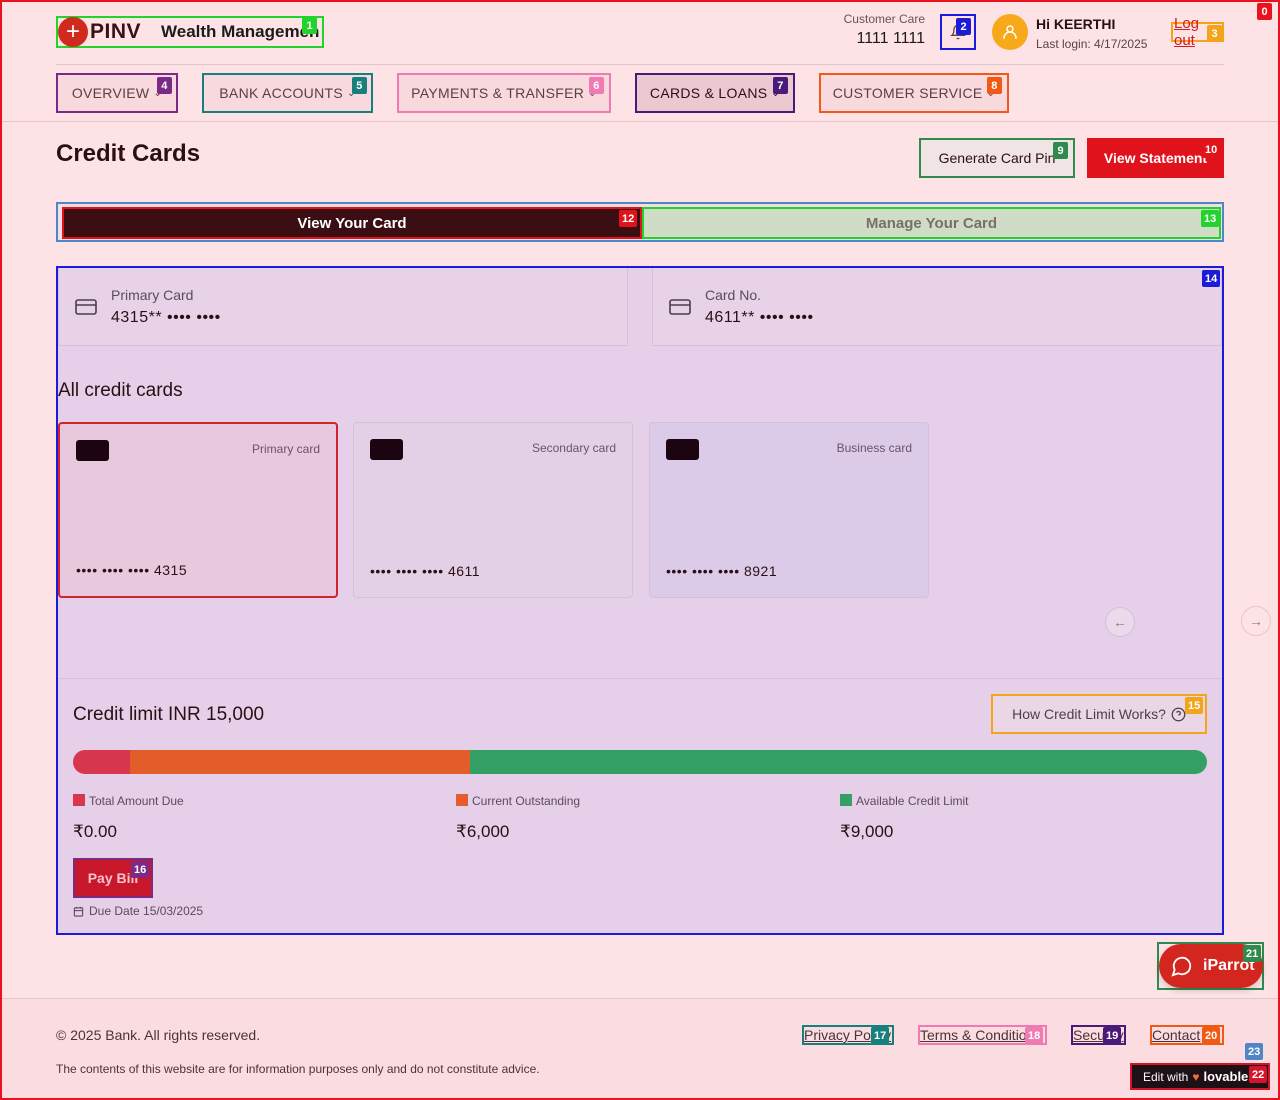 This screenshot has height=1100, width=1280. I want to click on generate-pin-label: Generate Card Pin, so click(997, 158).